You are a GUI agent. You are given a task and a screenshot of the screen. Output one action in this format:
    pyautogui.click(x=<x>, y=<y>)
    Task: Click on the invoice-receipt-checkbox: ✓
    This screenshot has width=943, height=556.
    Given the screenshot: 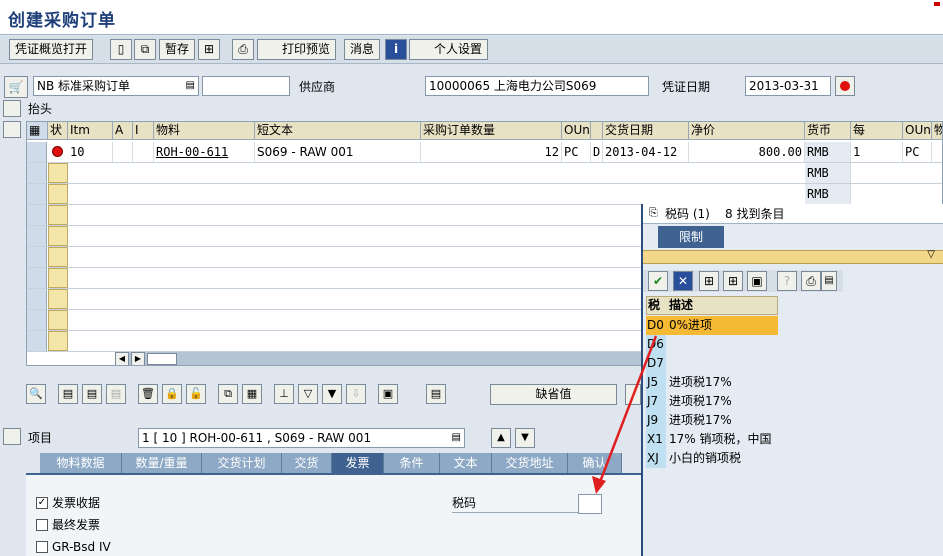 What is the action you would take?
    pyautogui.click(x=42, y=503)
    